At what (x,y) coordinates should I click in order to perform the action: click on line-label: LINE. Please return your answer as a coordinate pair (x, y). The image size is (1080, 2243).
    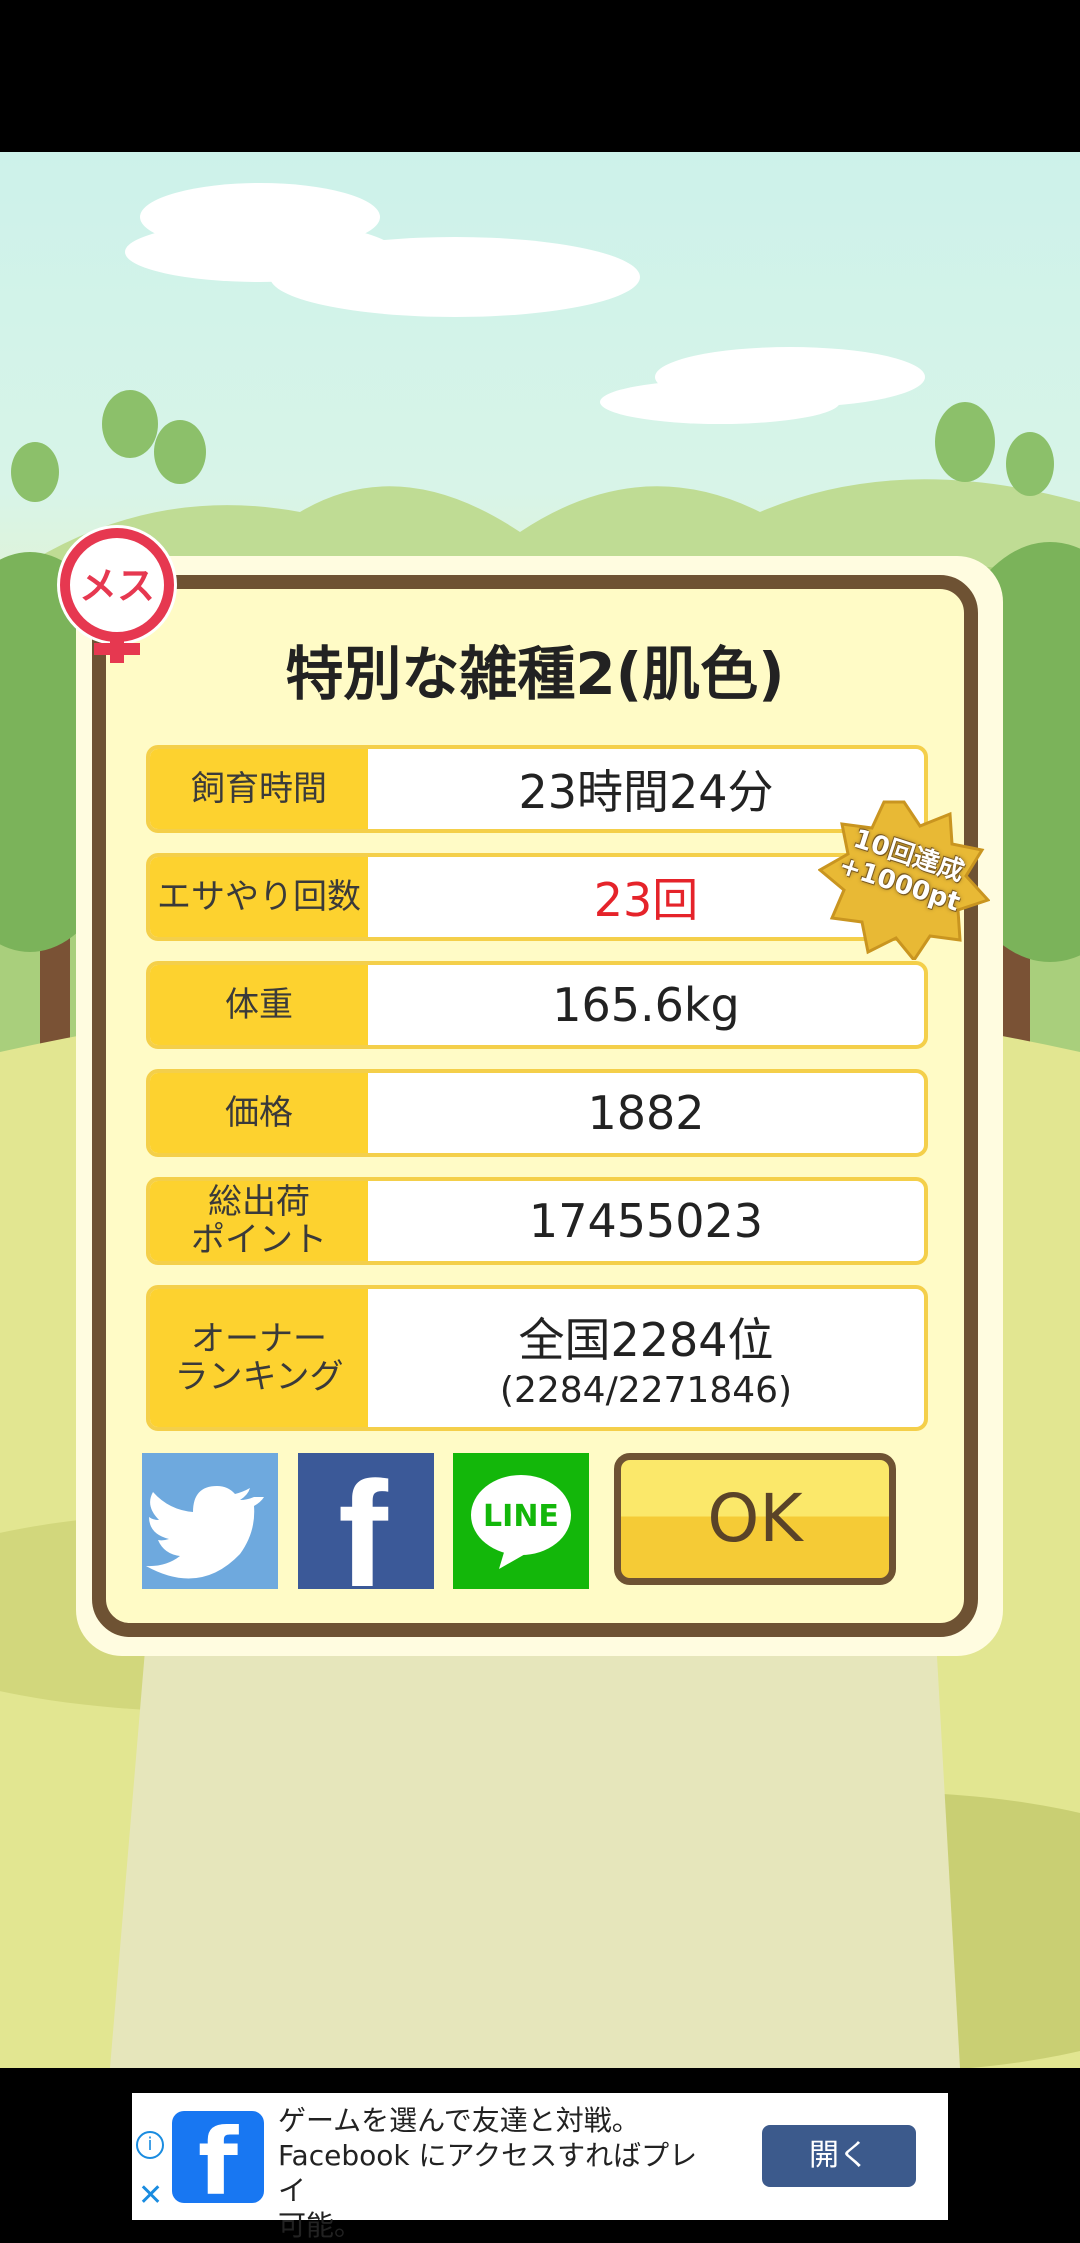
    Looking at the image, I should click on (521, 1516).